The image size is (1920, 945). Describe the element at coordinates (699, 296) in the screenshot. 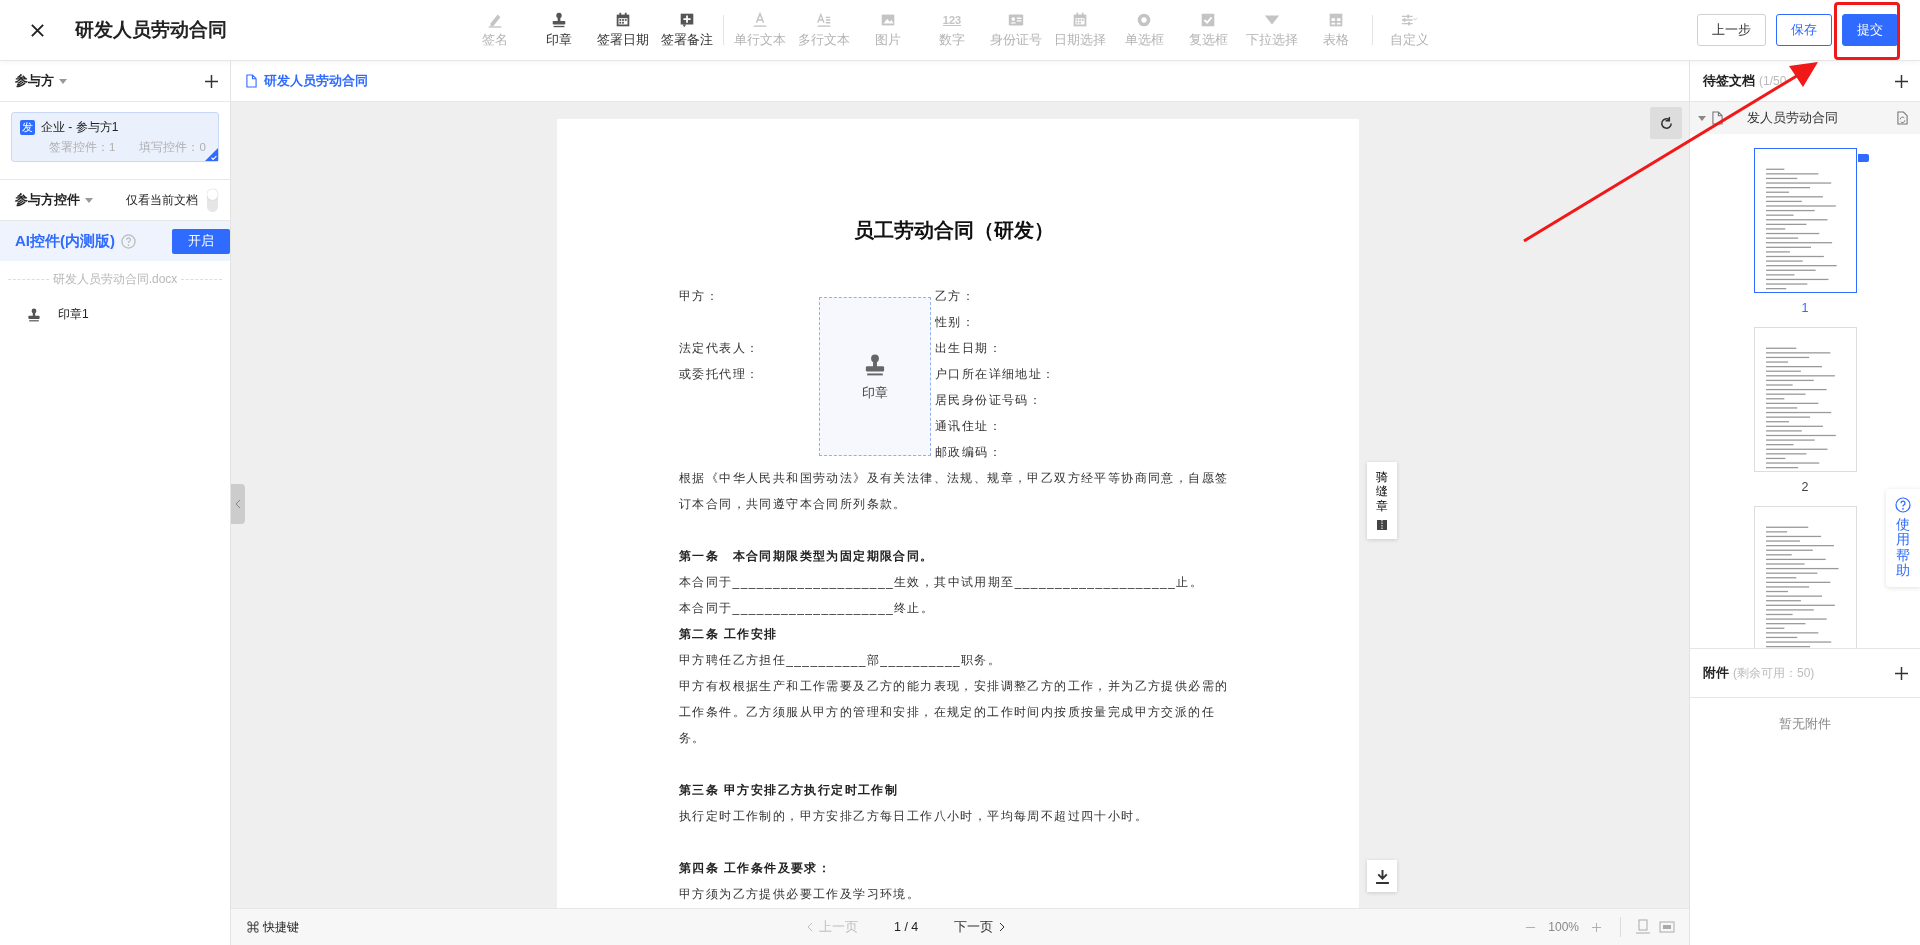

I see `field-label: 甲方：` at that location.